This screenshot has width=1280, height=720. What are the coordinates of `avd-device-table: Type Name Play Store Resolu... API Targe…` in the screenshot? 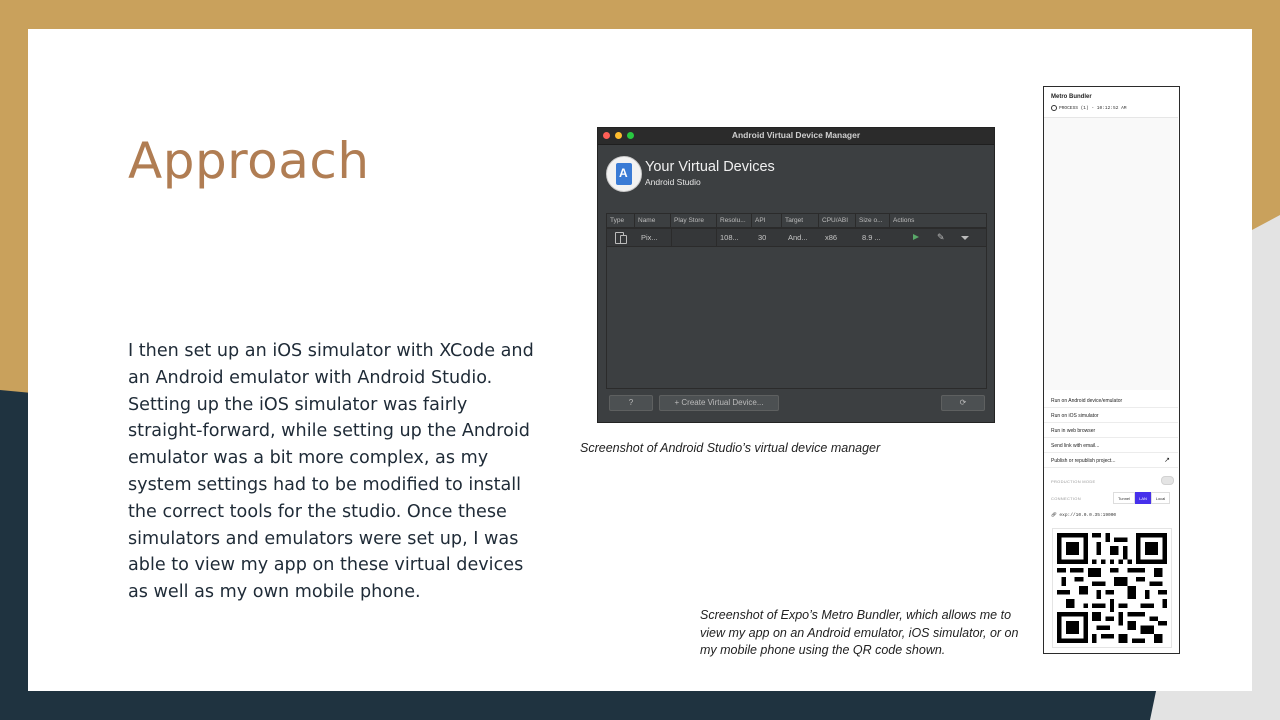 It's located at (796, 301).